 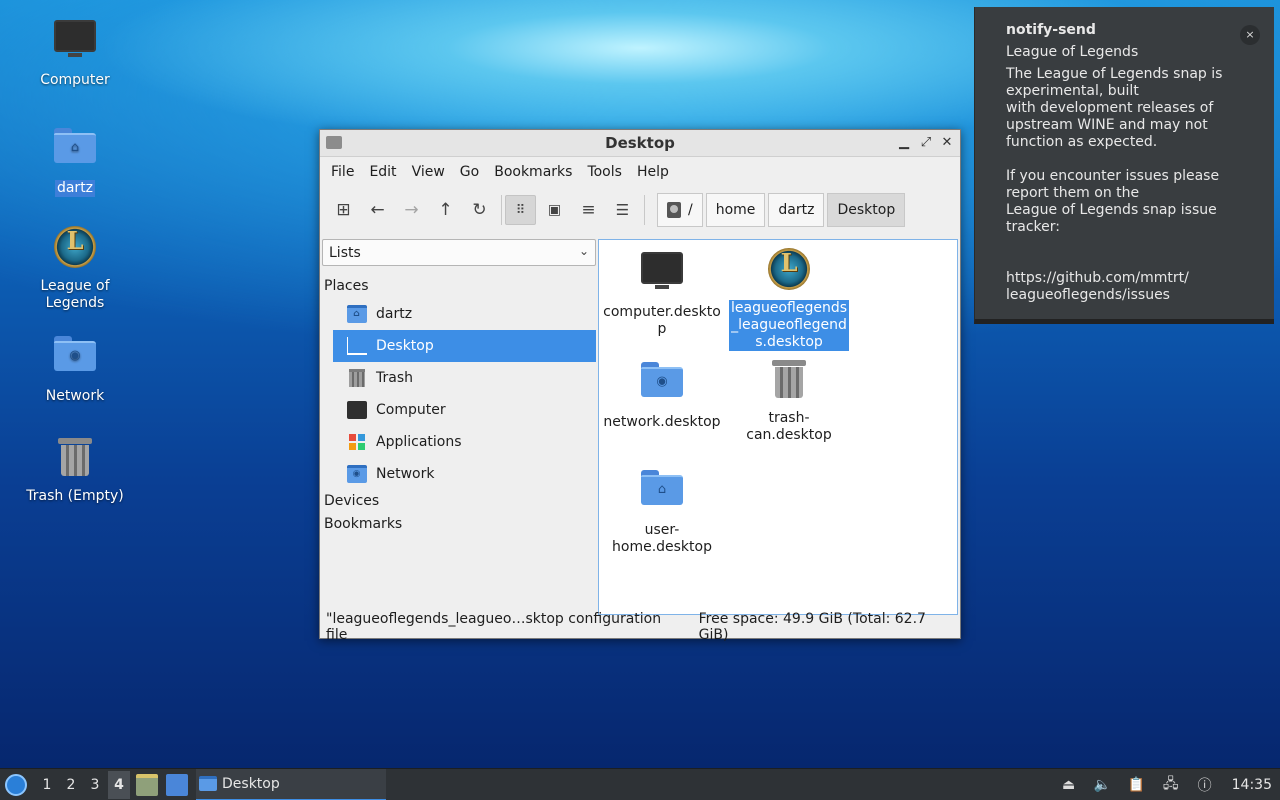 I want to click on window-titlebar: Desktop ▁ ⤢ ✕, so click(x=640, y=143).